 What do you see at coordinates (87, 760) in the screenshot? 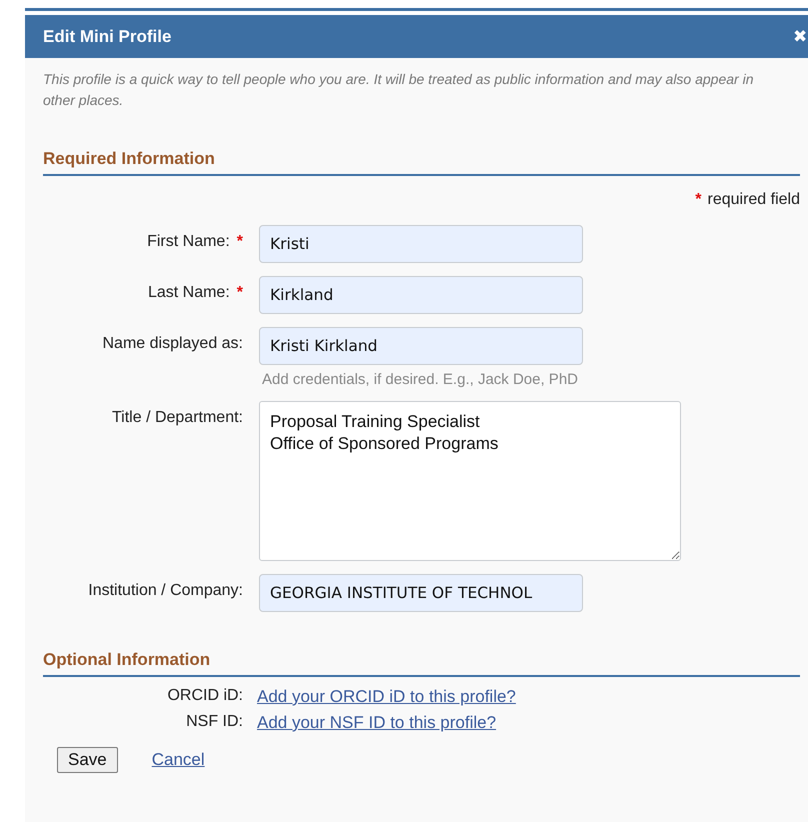
I see `save-button: Save` at bounding box center [87, 760].